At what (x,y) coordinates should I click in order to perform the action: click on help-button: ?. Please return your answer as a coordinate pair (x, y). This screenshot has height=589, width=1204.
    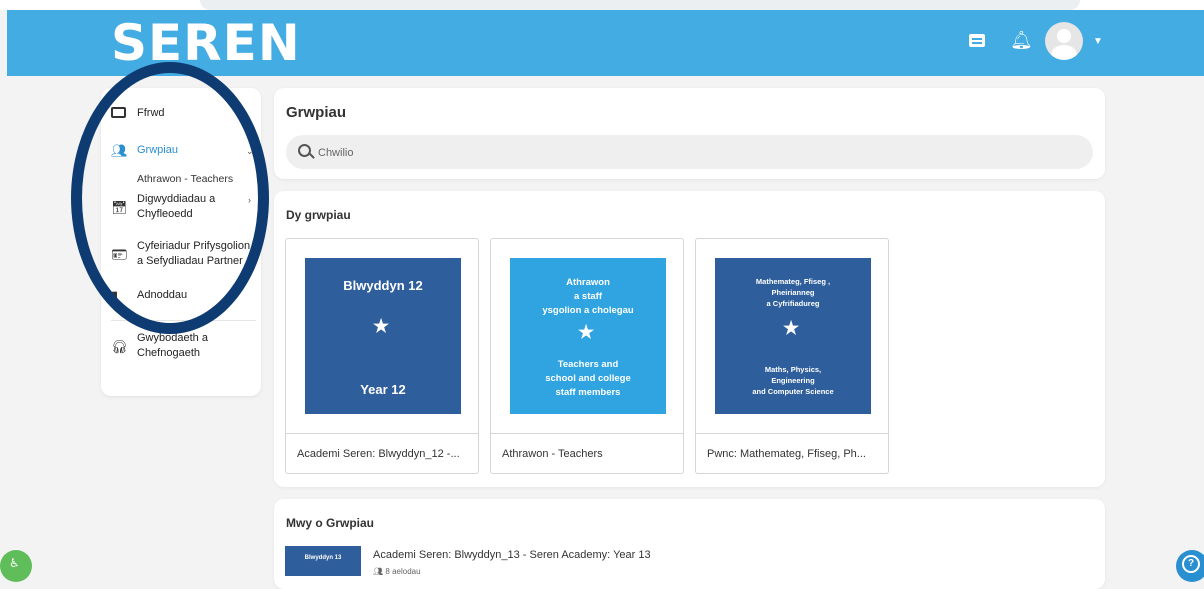
    Looking at the image, I should click on (1190, 566).